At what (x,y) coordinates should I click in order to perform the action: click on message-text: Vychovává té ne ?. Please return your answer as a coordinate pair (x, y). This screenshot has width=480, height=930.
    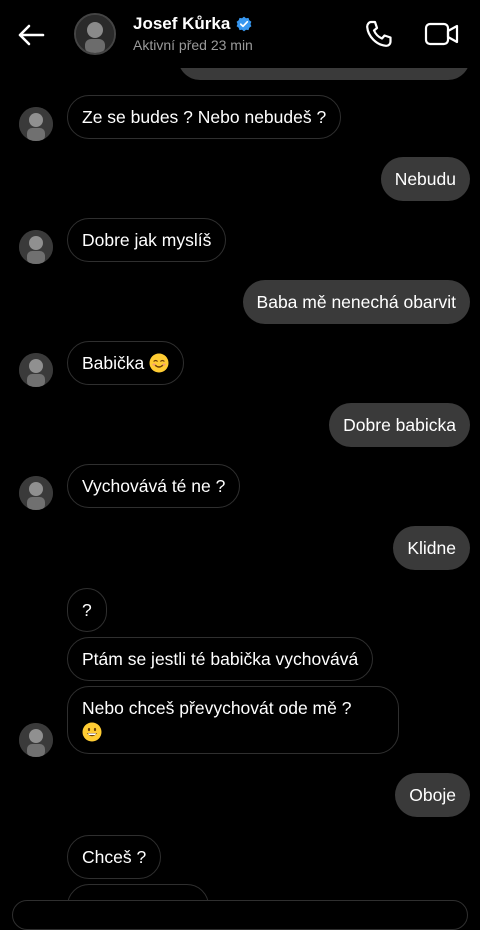
    Looking at the image, I should click on (154, 486).